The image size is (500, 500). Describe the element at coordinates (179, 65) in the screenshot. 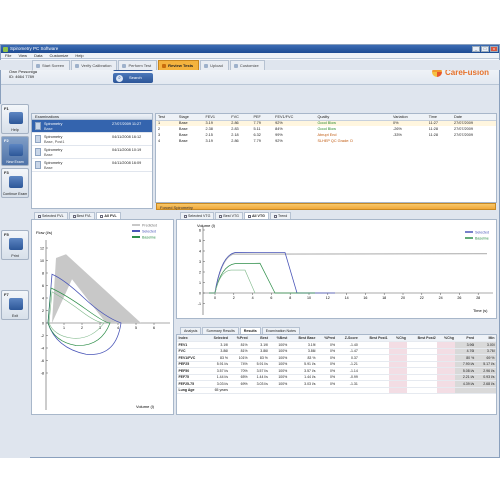

I see `tab-review-tests: Review Tests` at that location.